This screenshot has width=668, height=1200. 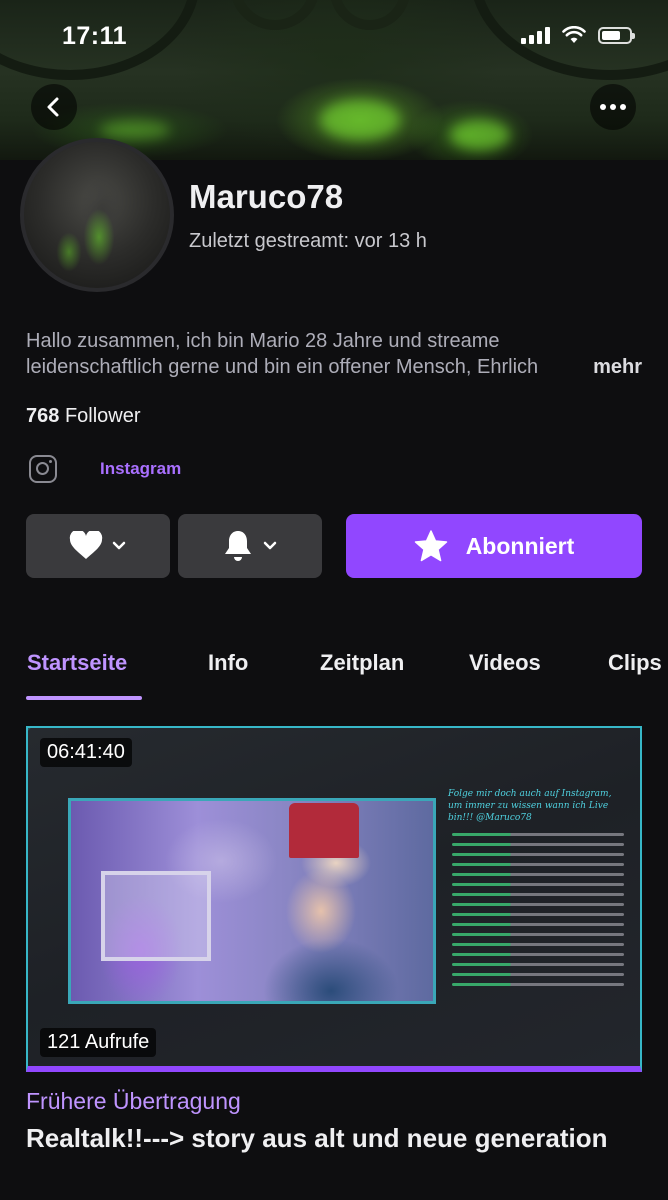 I want to click on channel-tabs: Startseite Info Zeitplan Videos Clips, so click(x=334, y=675).